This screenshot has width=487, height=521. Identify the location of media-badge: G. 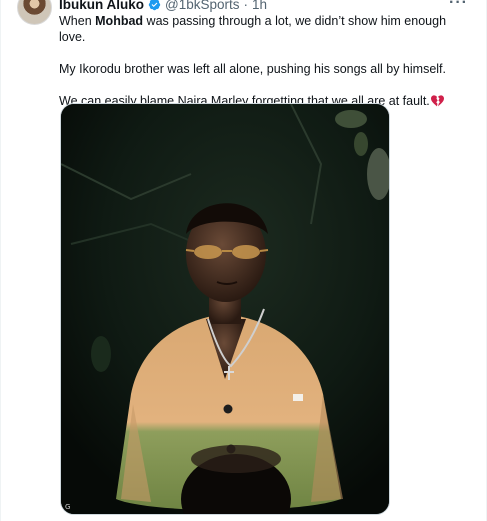
(68, 507).